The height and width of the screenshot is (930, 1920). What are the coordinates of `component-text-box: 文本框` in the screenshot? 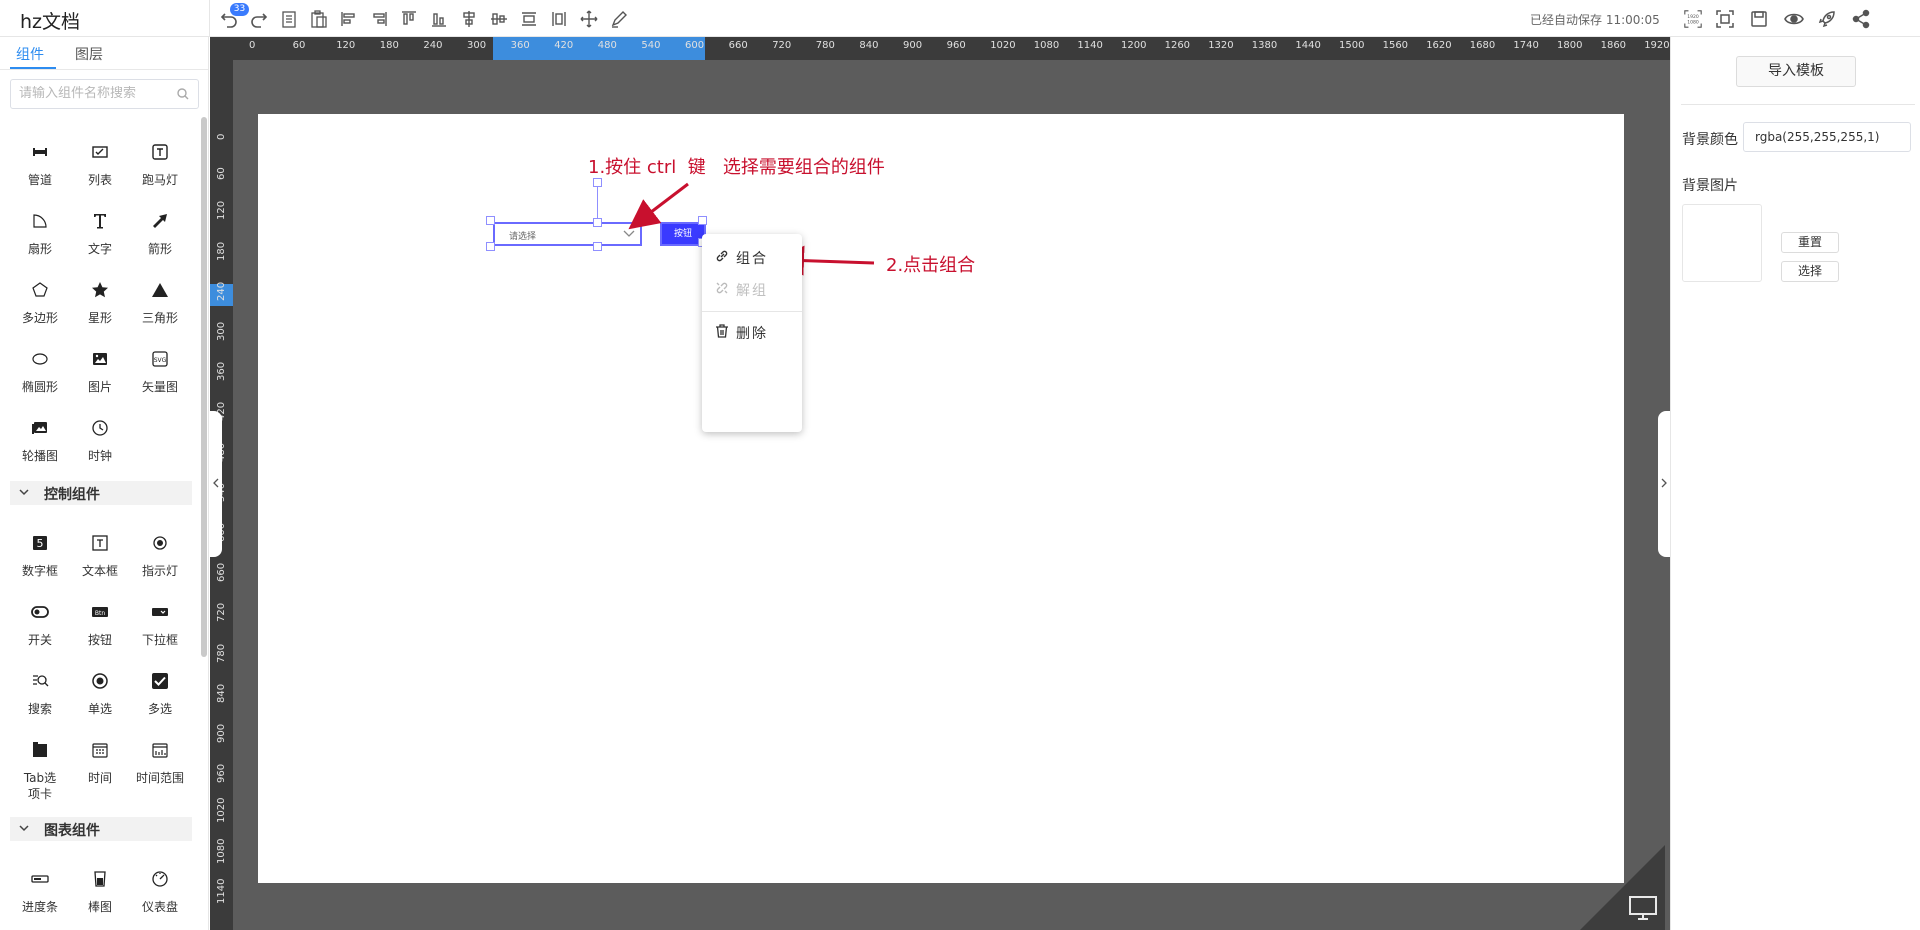 It's located at (100, 563).